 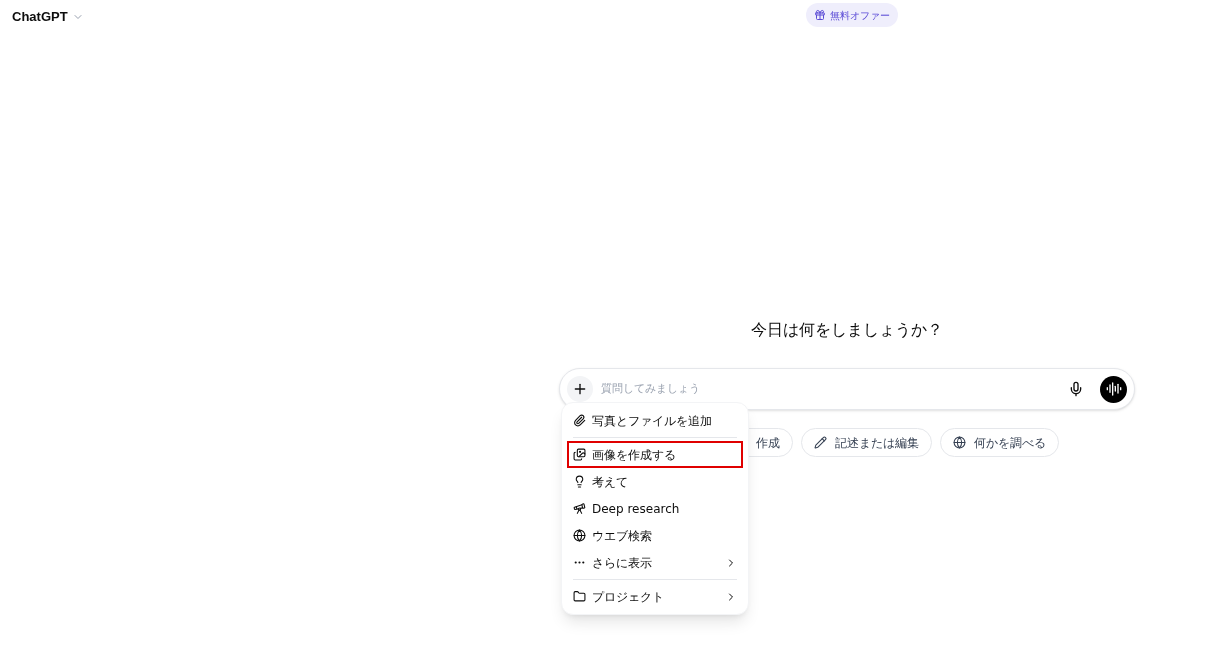 What do you see at coordinates (655, 562) in the screenshot?
I see `menu-item: さらに表示` at bounding box center [655, 562].